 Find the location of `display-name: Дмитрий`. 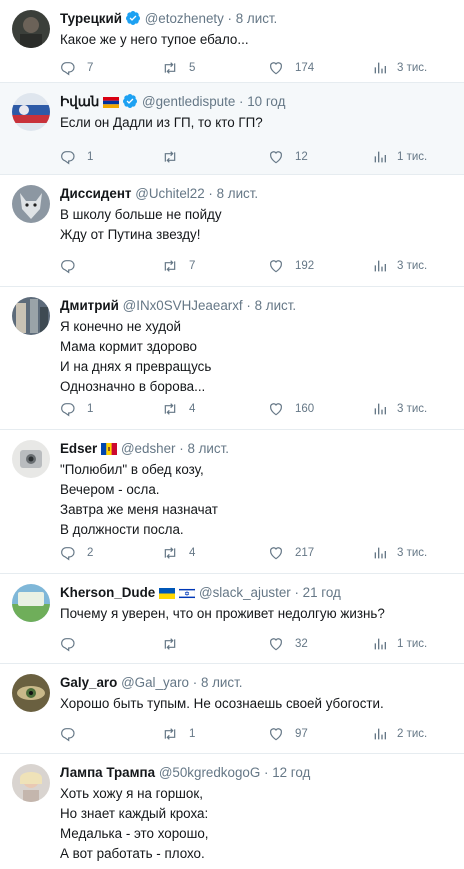

display-name: Дмитрий is located at coordinates (89, 305).